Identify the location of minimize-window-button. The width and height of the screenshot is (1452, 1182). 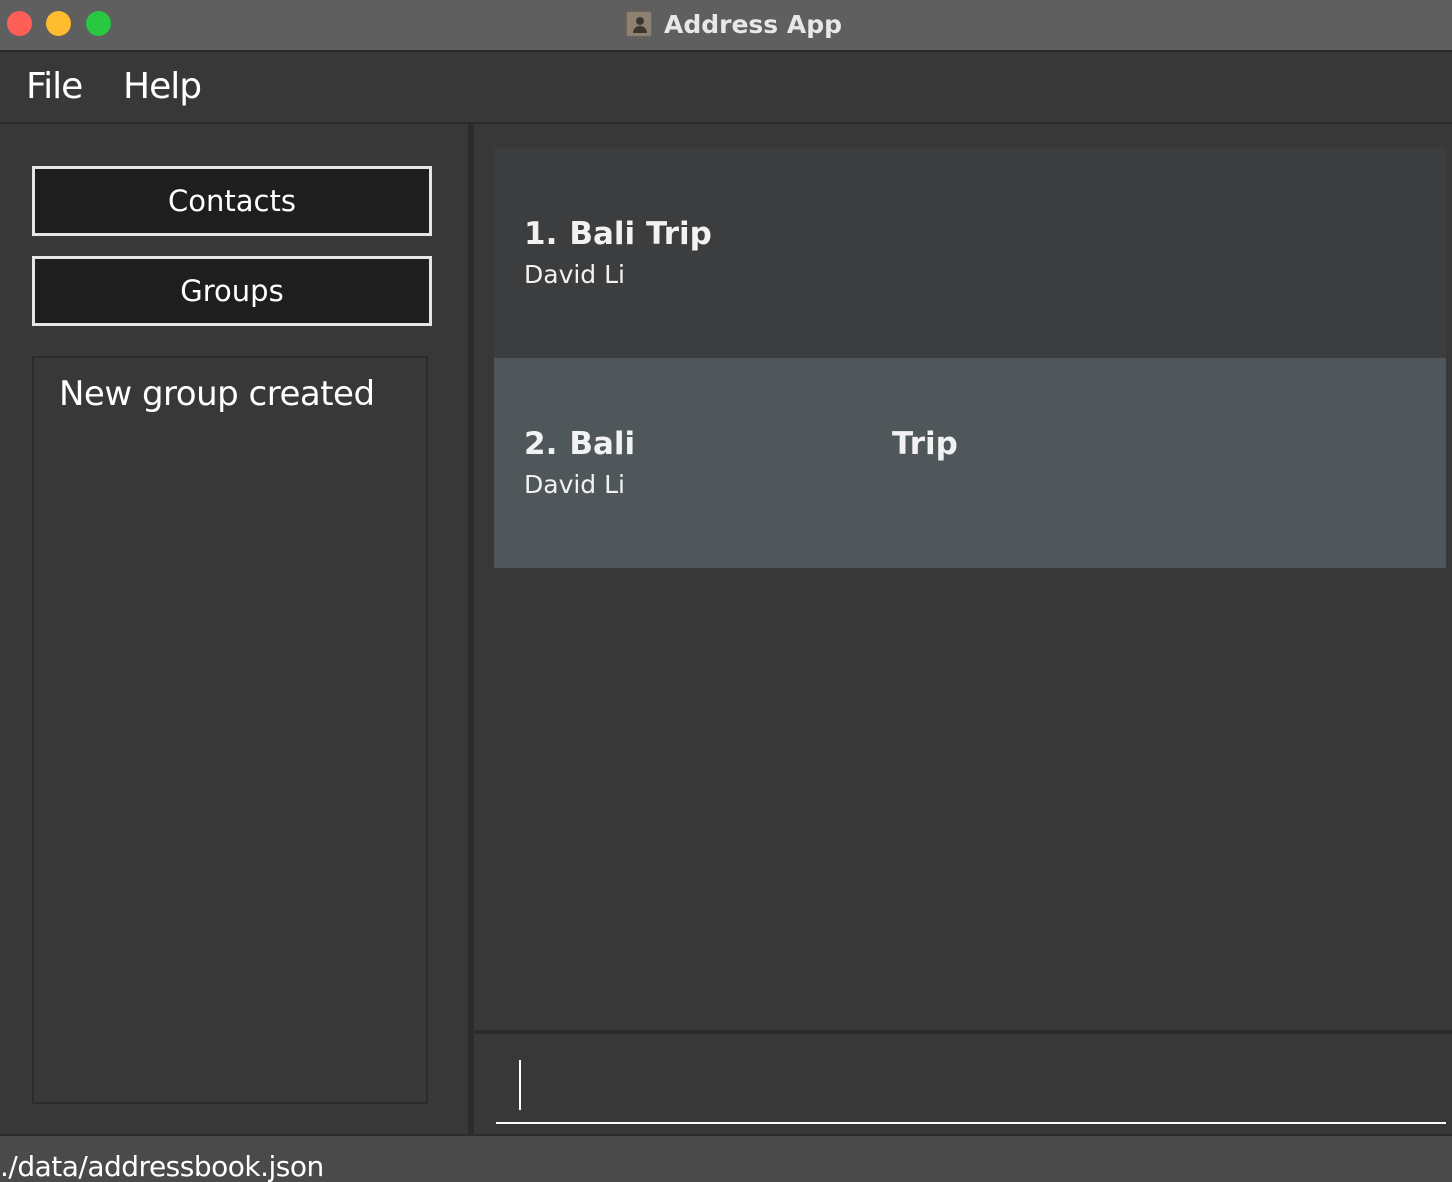
(58, 23).